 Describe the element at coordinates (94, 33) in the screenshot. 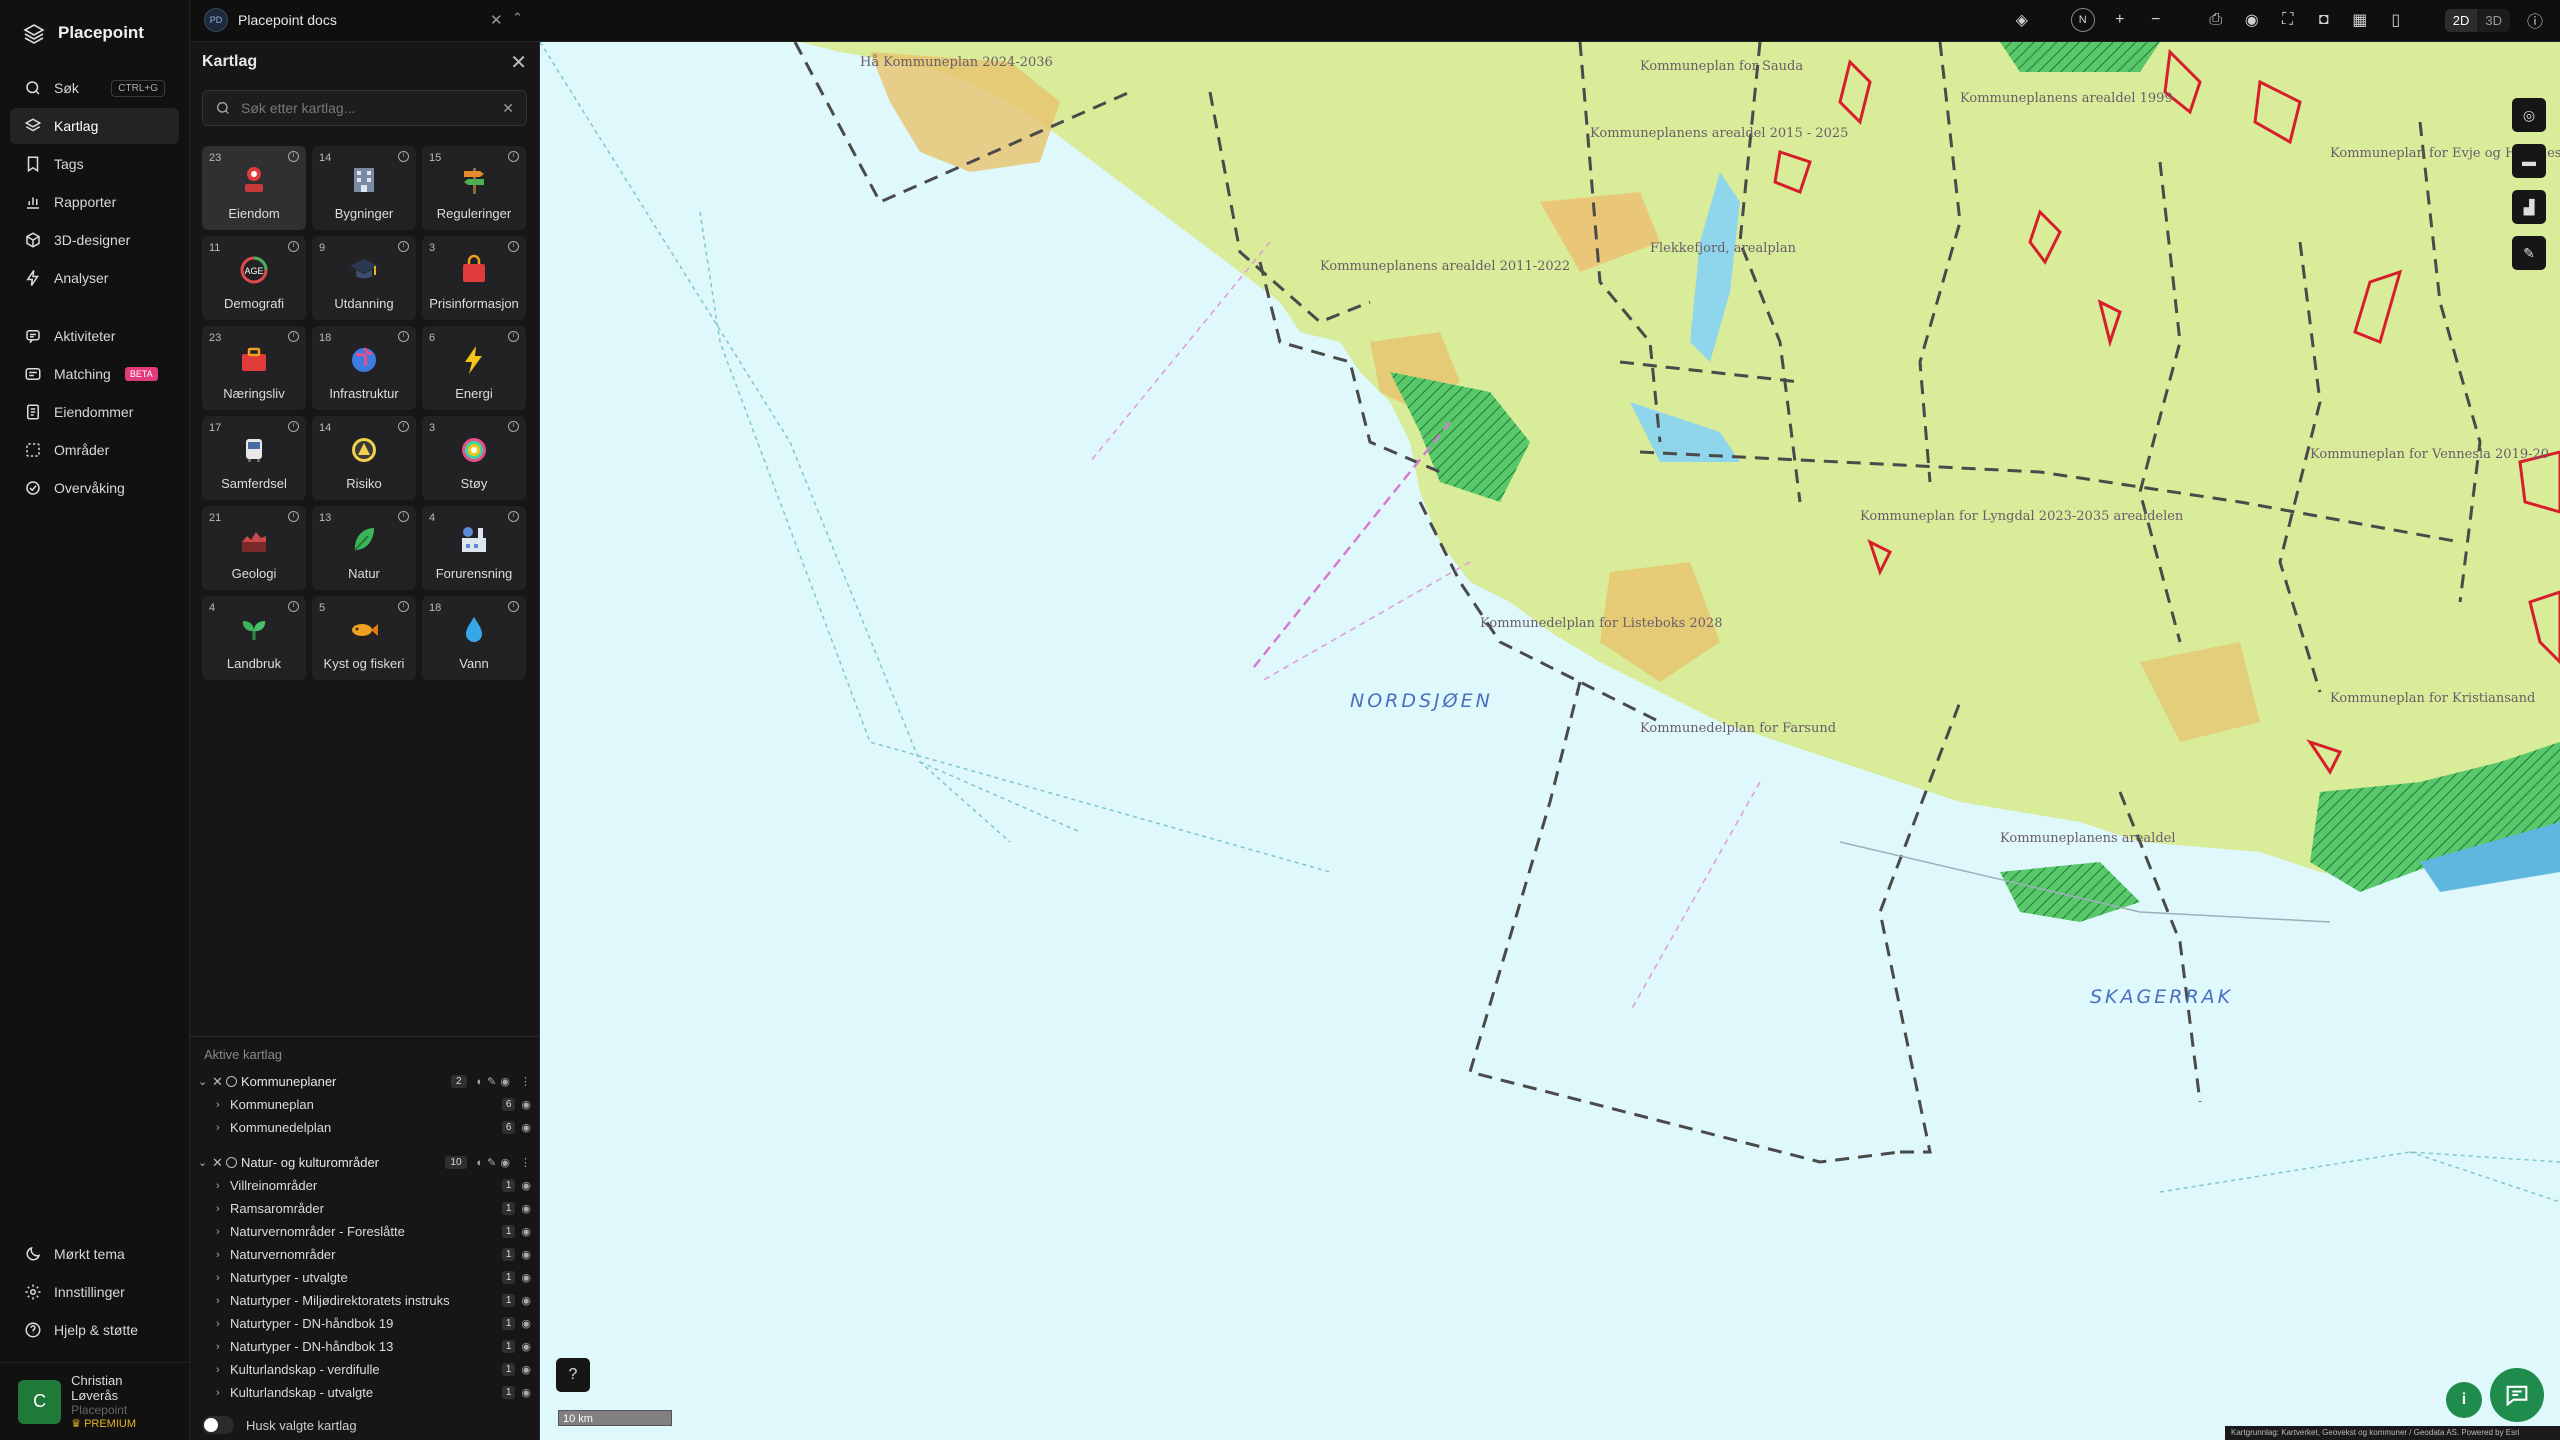

I see `brand: Placepoint` at that location.